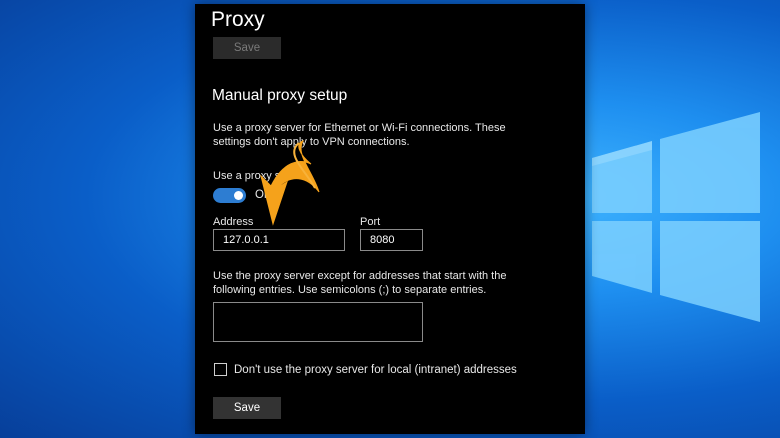 This screenshot has height=438, width=780. Describe the element at coordinates (247, 408) in the screenshot. I see `save-button: Save` at that location.